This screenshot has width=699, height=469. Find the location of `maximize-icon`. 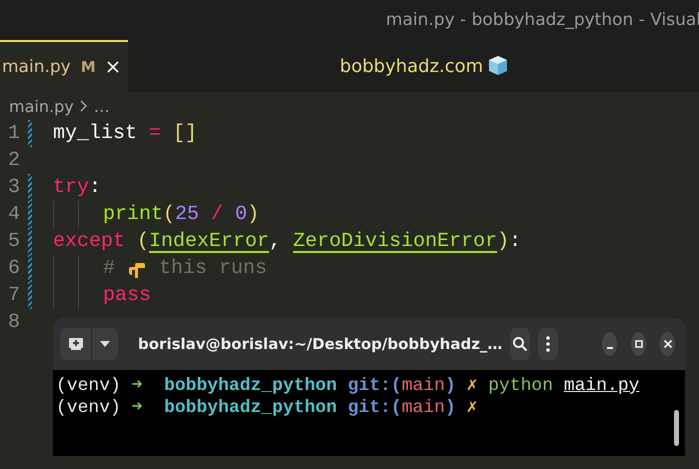

maximize-icon is located at coordinates (639, 344).